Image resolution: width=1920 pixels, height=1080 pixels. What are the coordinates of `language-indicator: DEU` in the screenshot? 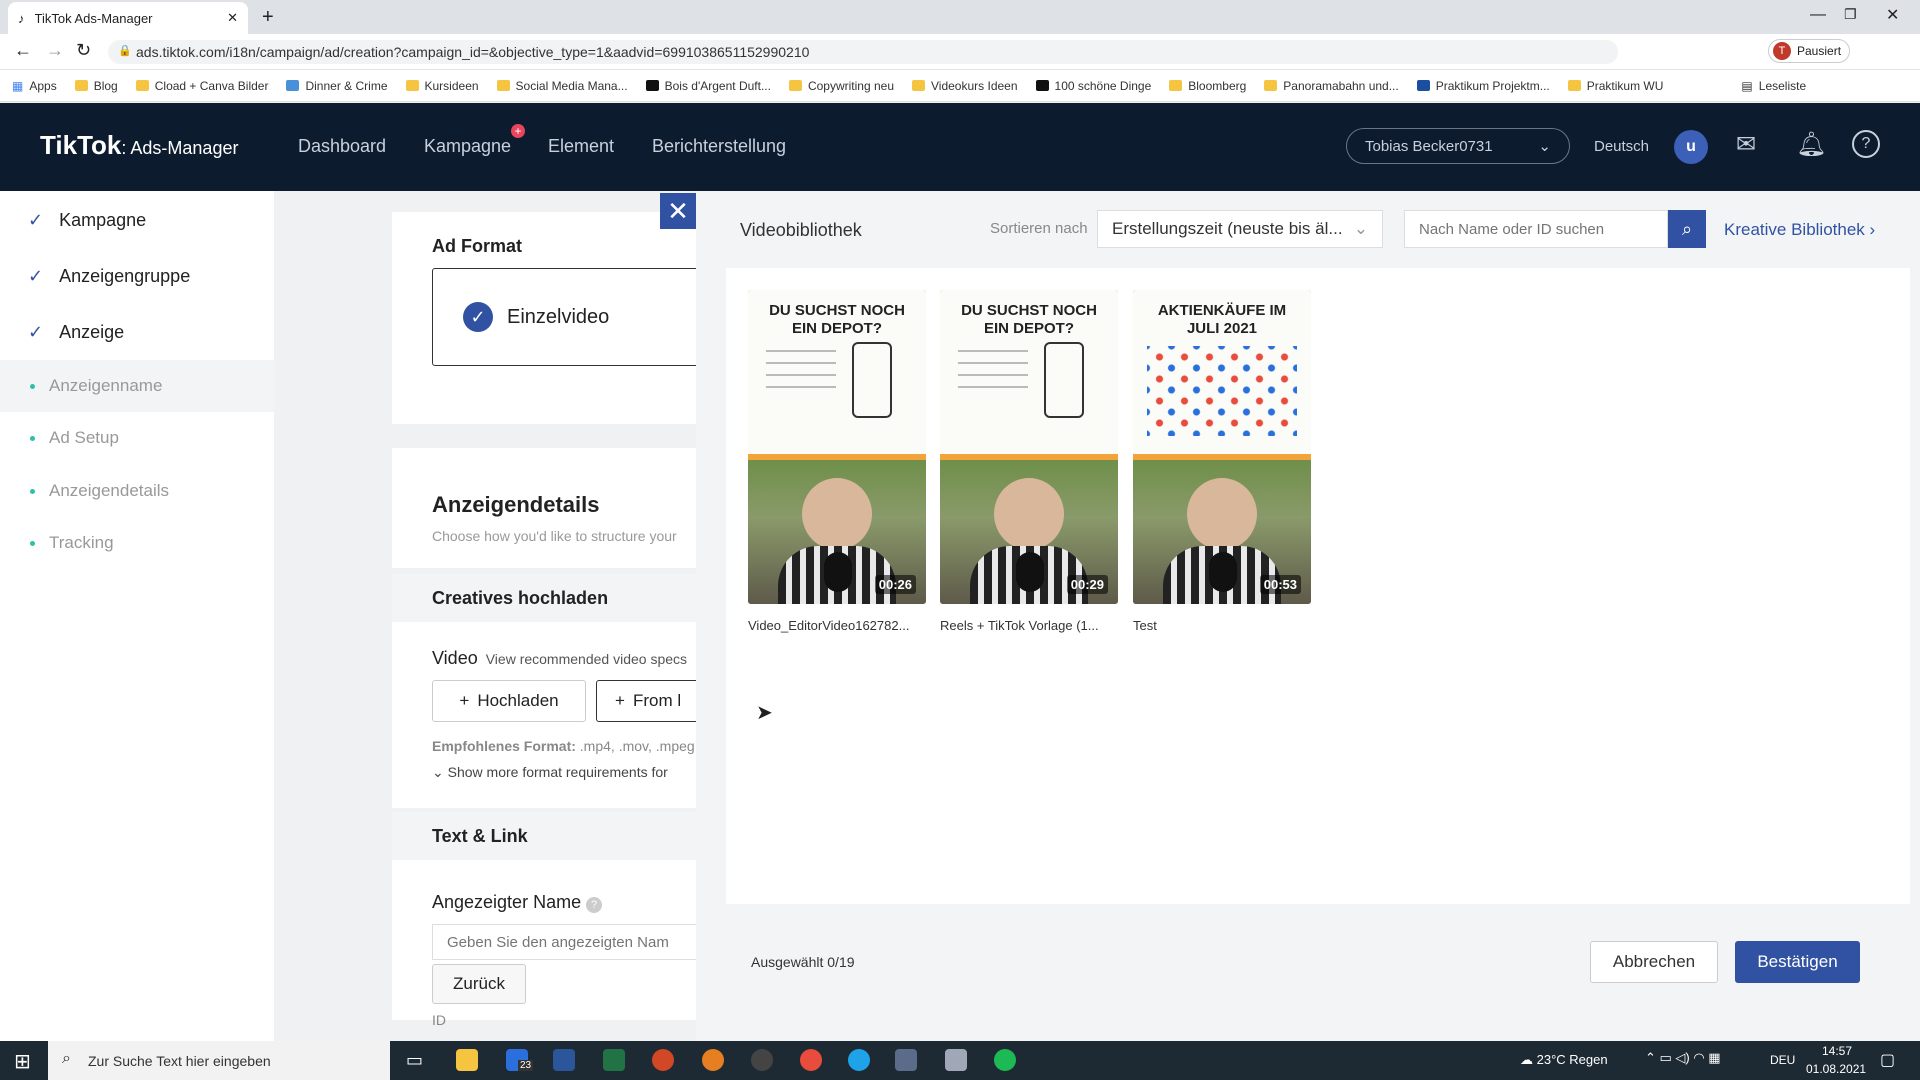 It's located at (1782, 1060).